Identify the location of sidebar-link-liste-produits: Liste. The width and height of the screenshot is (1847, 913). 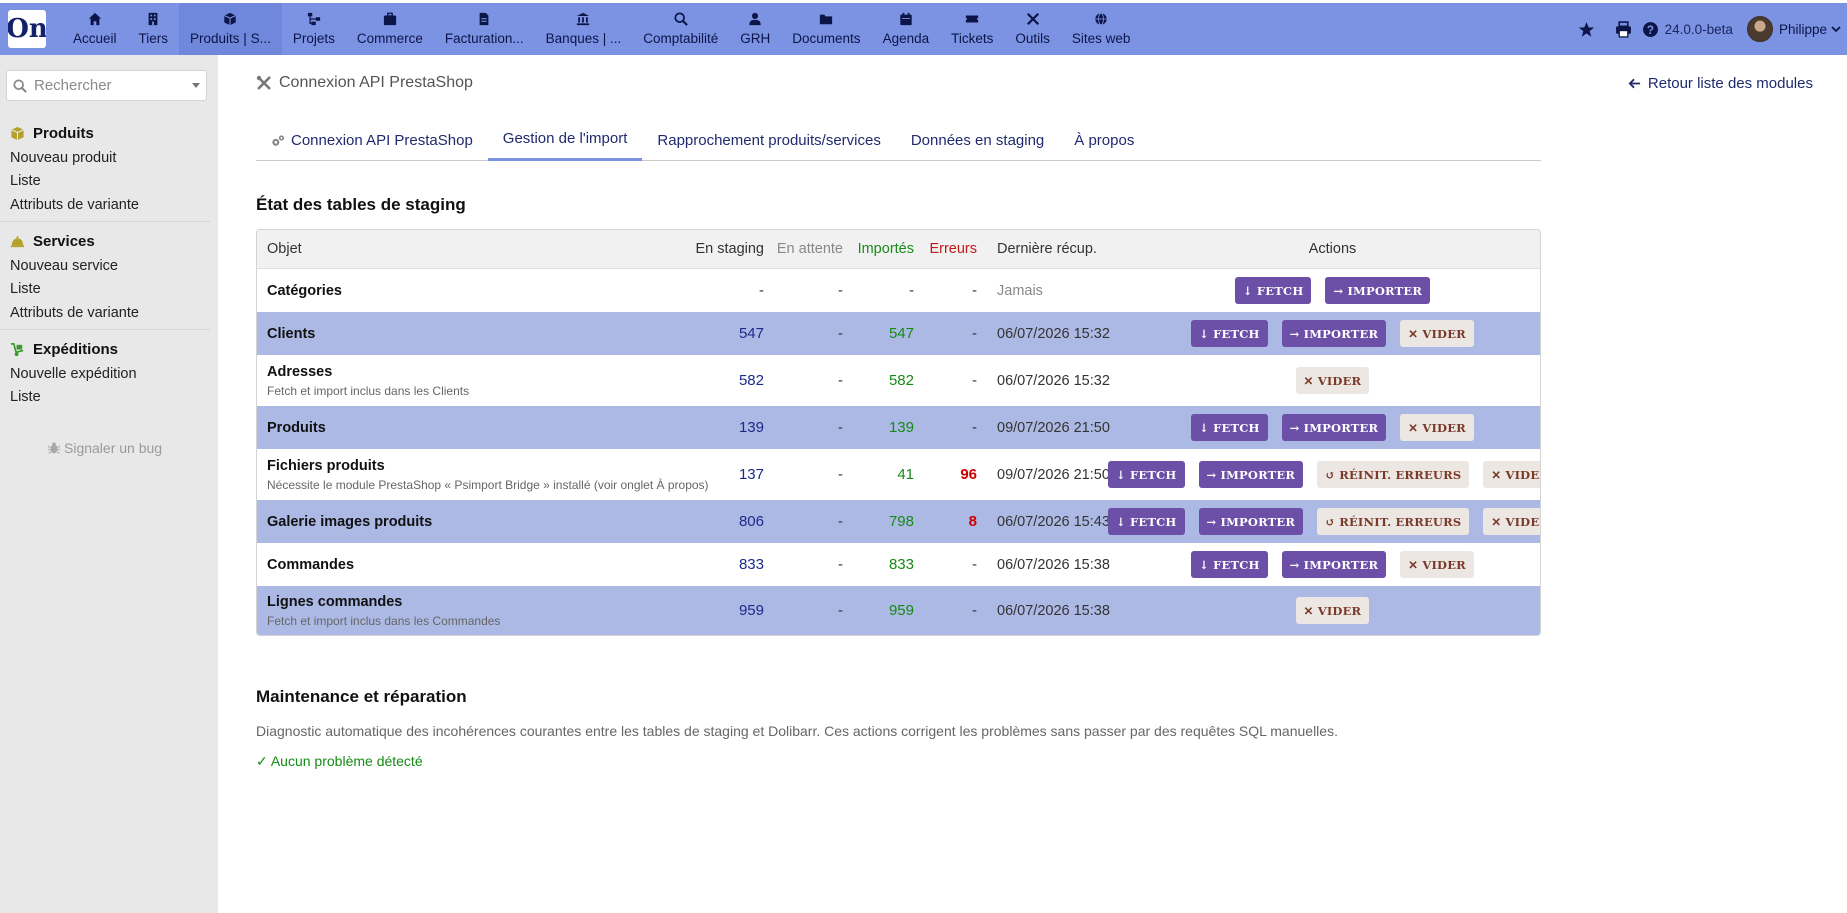
(110, 181).